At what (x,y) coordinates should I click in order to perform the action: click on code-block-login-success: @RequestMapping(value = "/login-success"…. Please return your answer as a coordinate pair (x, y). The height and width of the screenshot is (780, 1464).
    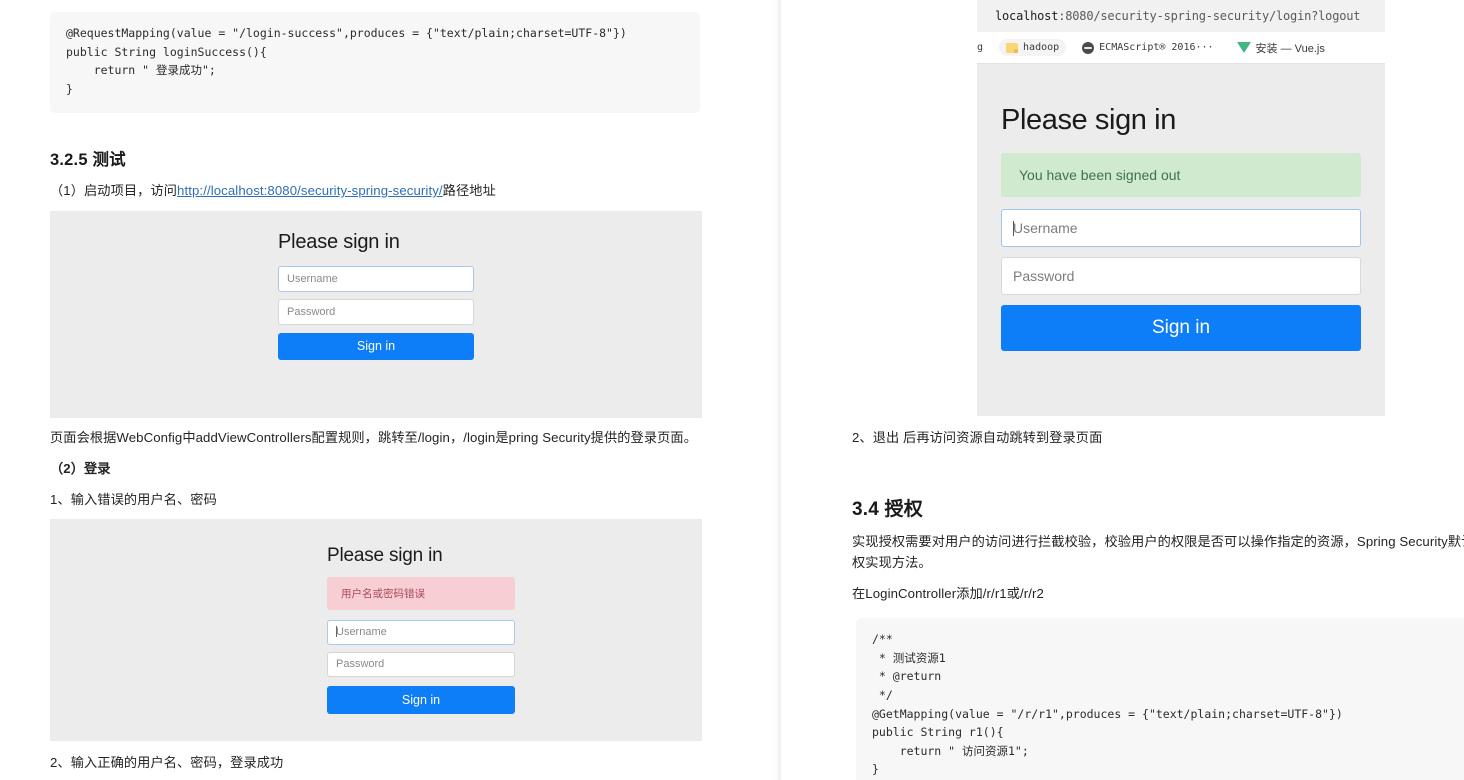
    Looking at the image, I should click on (375, 62).